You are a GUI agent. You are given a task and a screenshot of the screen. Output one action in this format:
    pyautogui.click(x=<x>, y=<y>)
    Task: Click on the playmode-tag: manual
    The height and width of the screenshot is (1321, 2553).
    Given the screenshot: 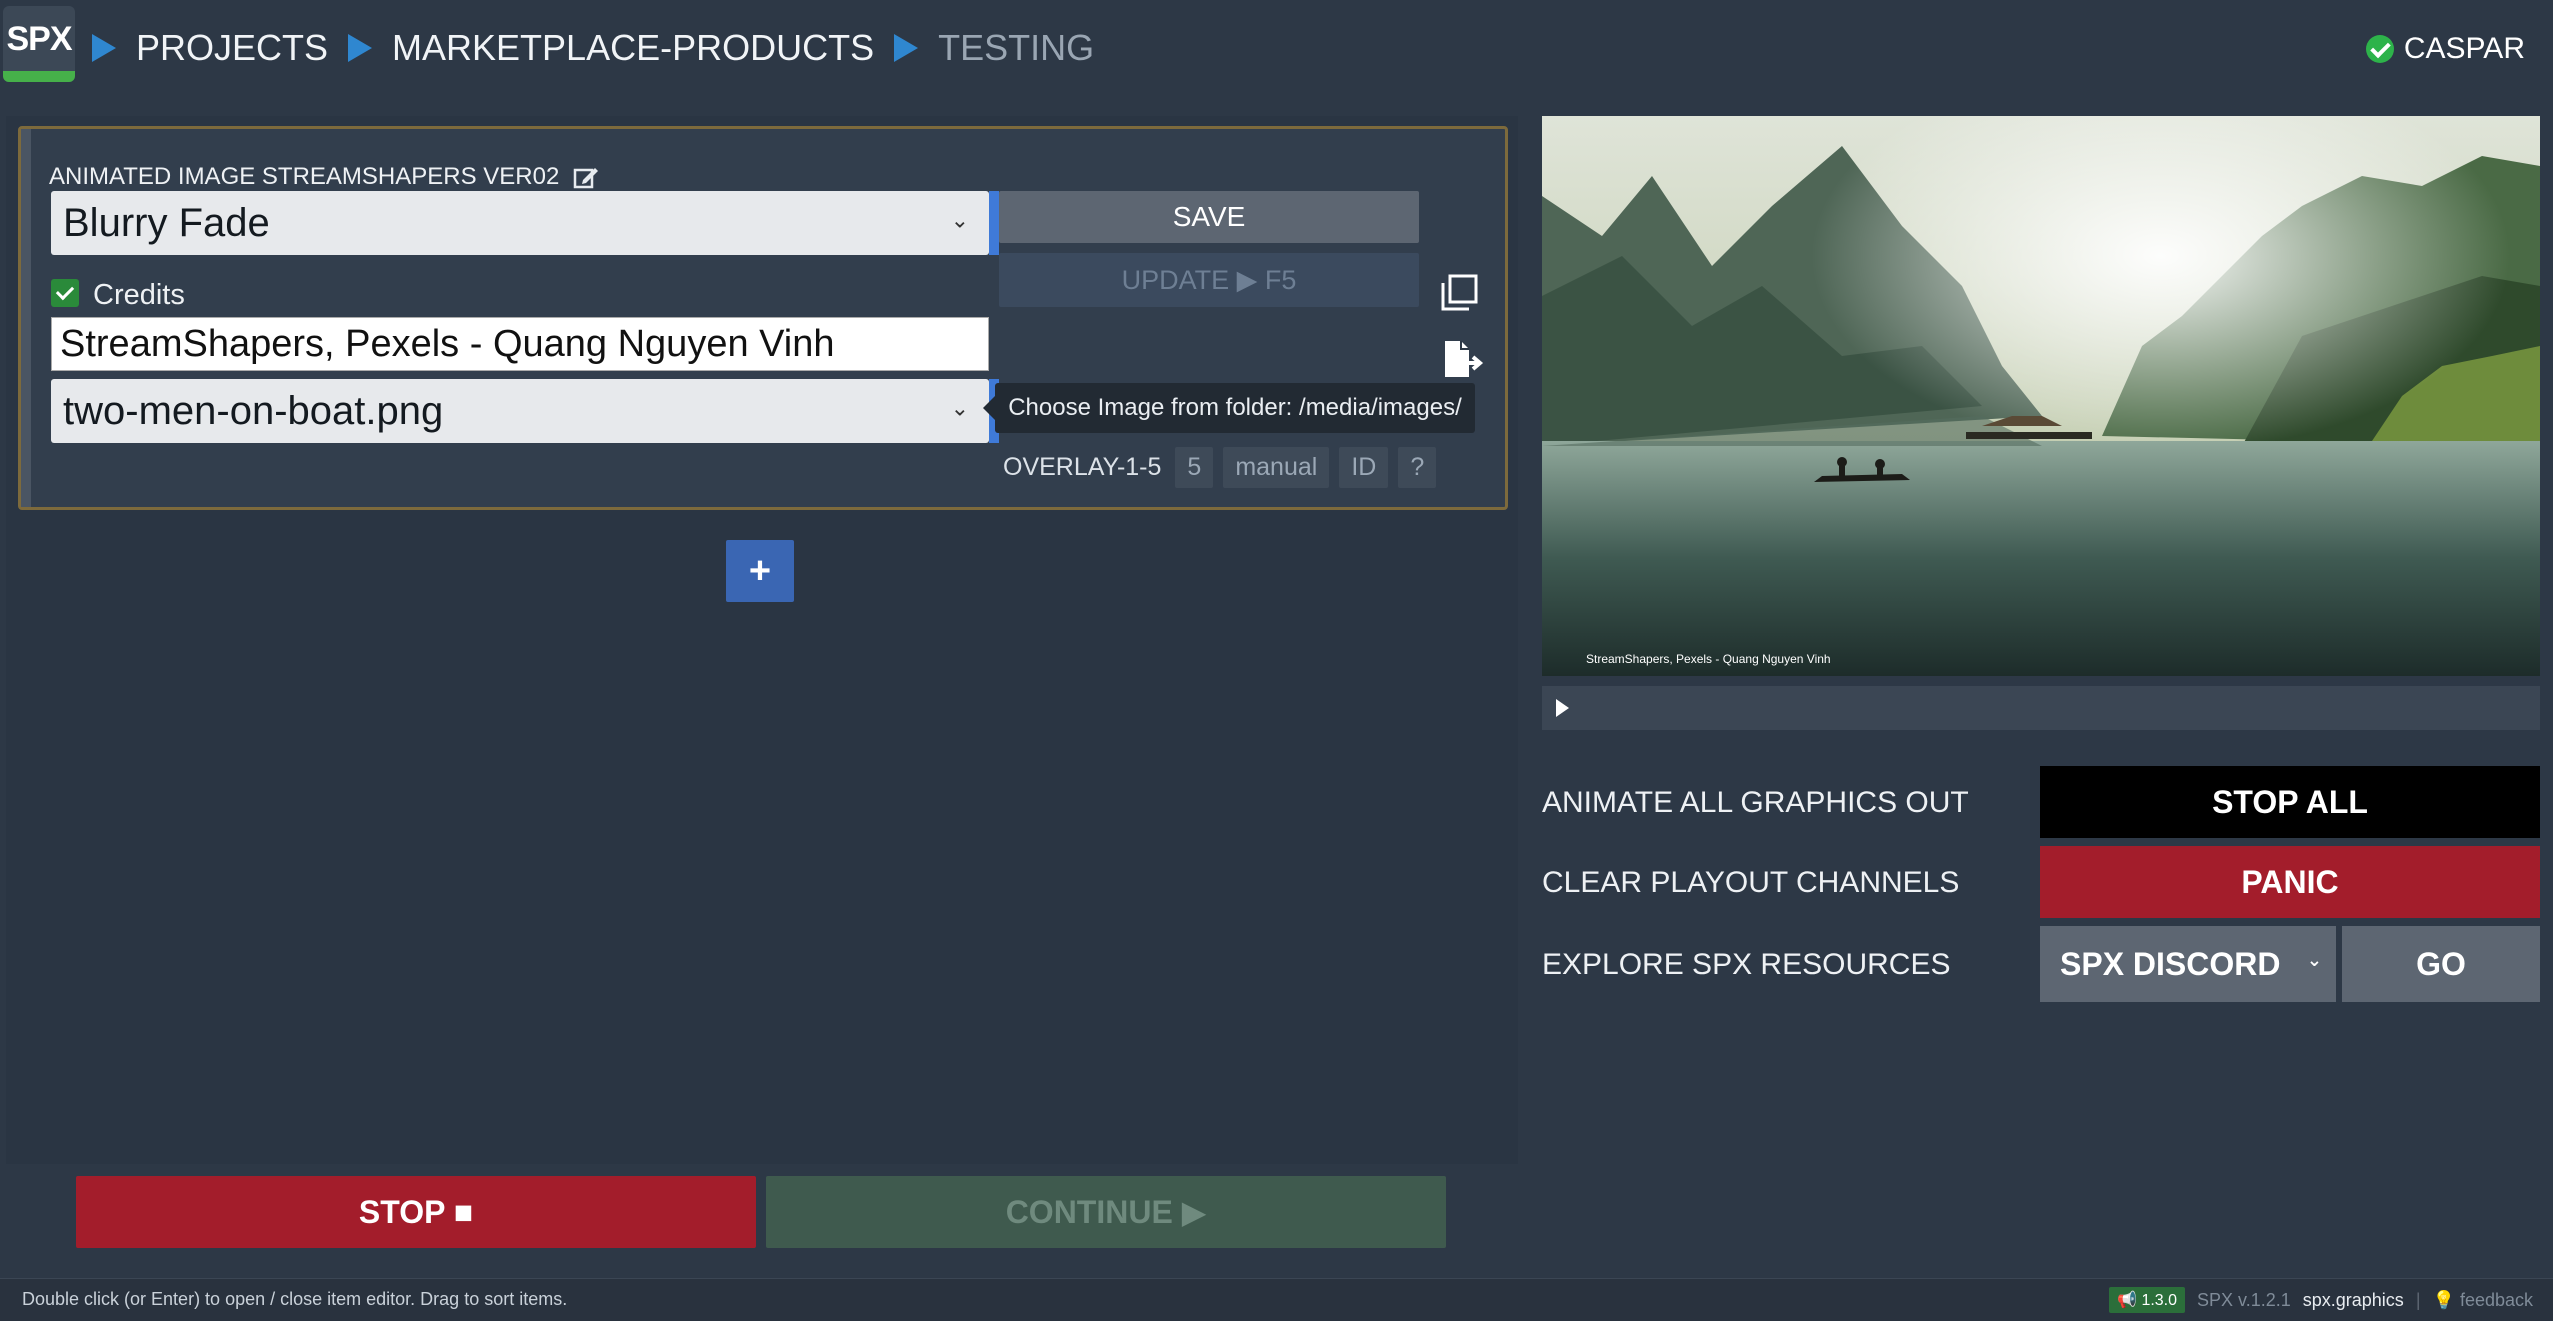 What is the action you would take?
    pyautogui.click(x=1276, y=467)
    